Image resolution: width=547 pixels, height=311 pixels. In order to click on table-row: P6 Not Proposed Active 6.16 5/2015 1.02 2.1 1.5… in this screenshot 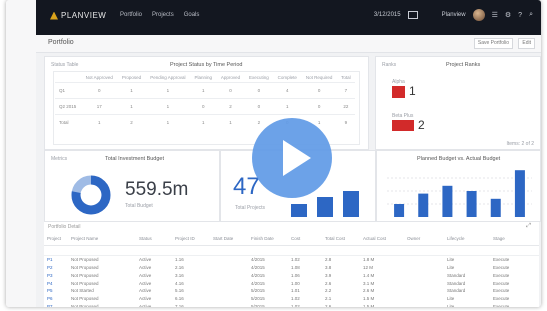, I will do `click(291, 299)`.